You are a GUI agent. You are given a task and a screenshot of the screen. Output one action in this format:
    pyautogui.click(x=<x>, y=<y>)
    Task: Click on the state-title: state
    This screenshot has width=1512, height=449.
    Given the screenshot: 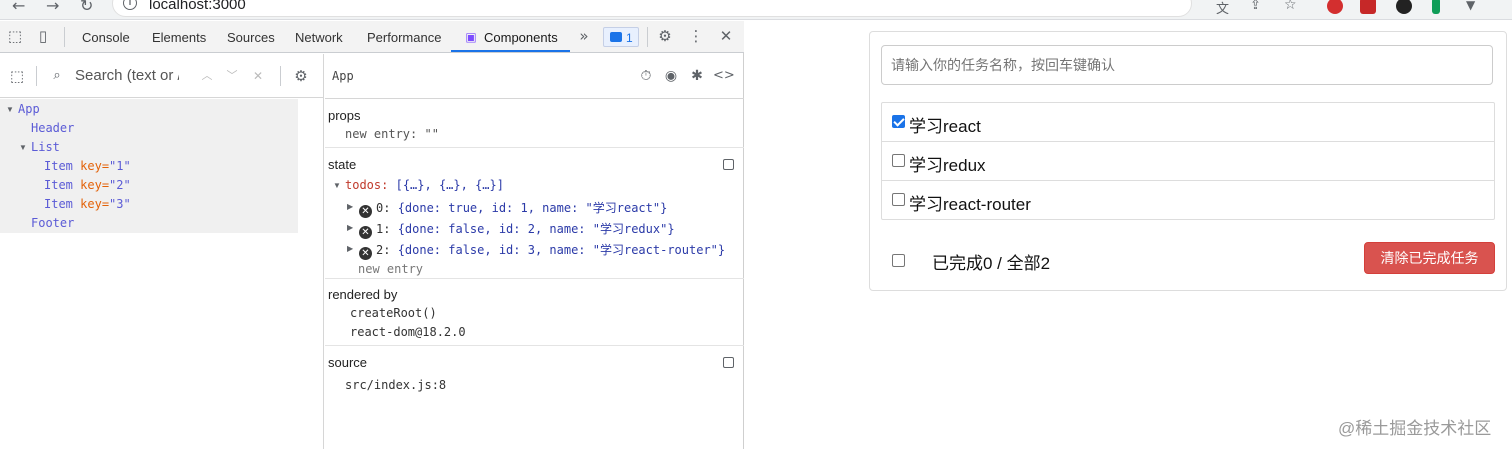 What is the action you would take?
    pyautogui.click(x=342, y=164)
    